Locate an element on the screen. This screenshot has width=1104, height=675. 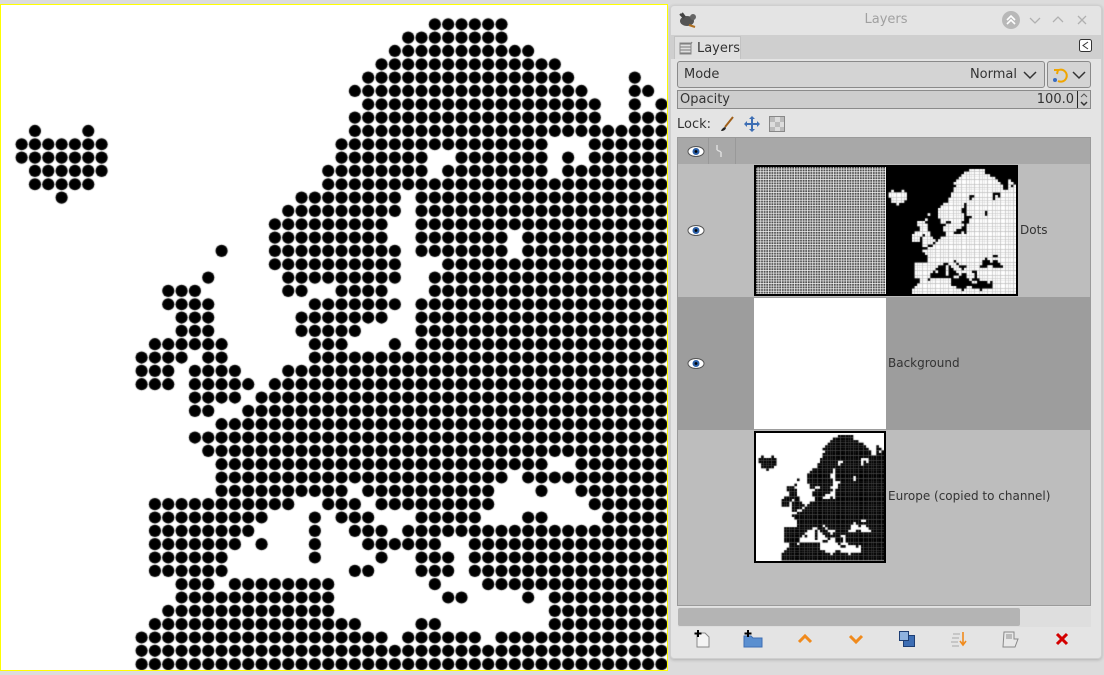
merge-down-button is located at coordinates (959, 639).